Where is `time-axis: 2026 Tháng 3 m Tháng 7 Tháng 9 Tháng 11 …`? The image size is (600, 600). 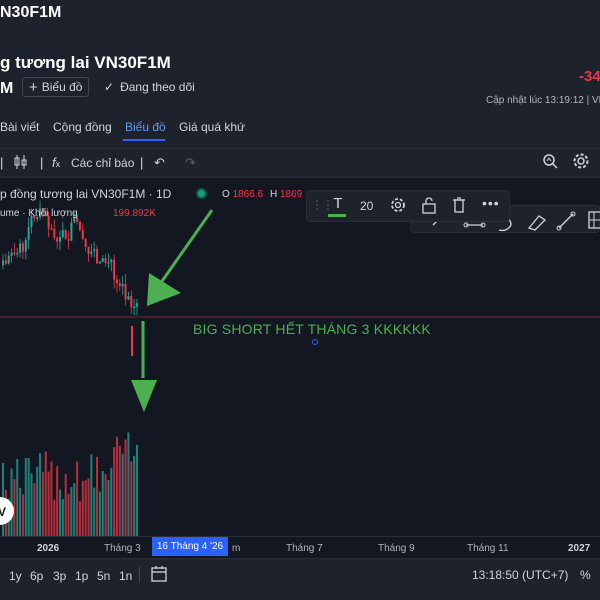 time-axis: 2026 Tháng 3 m Tháng 7 Tháng 9 Tháng 11 … is located at coordinates (300, 547).